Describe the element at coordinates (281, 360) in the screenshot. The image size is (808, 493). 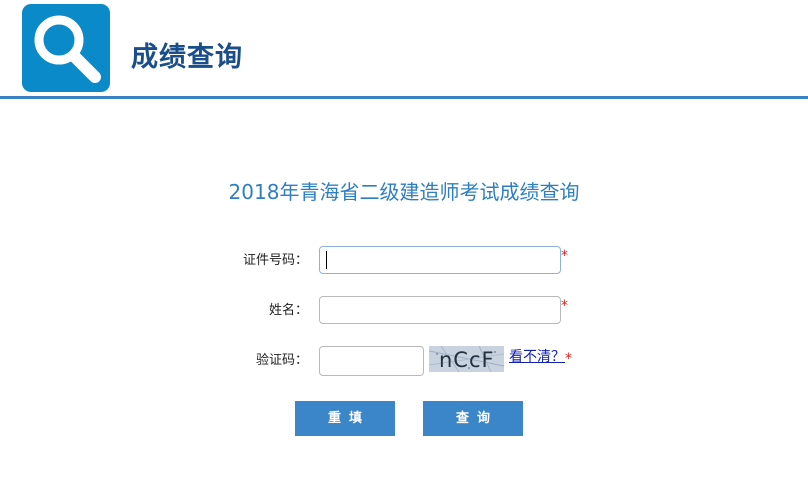
I see `captcha-label: 验证码：` at that location.